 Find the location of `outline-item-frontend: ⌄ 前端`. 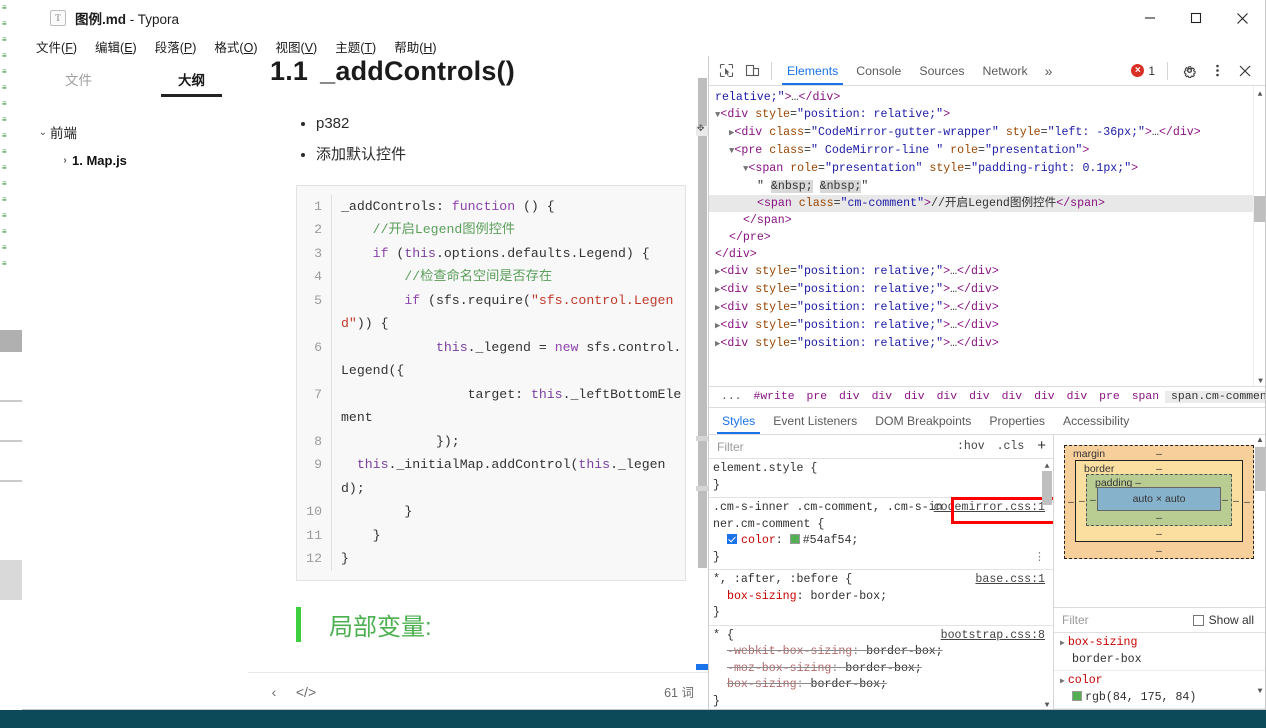

outline-item-frontend: ⌄ 前端 is located at coordinates (135, 132).